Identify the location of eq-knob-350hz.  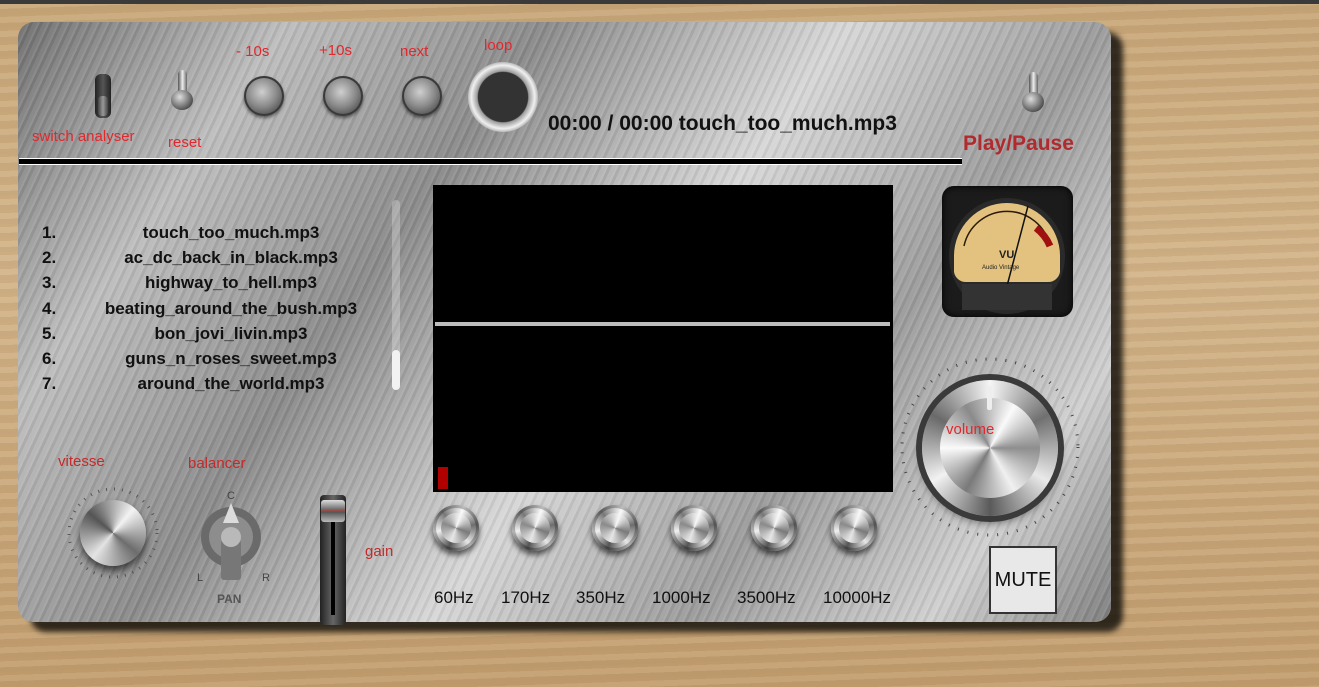
(615, 528).